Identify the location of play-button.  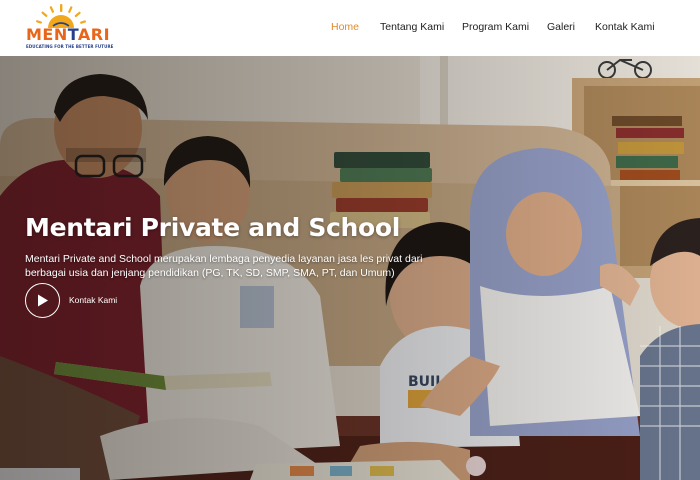
(42, 300).